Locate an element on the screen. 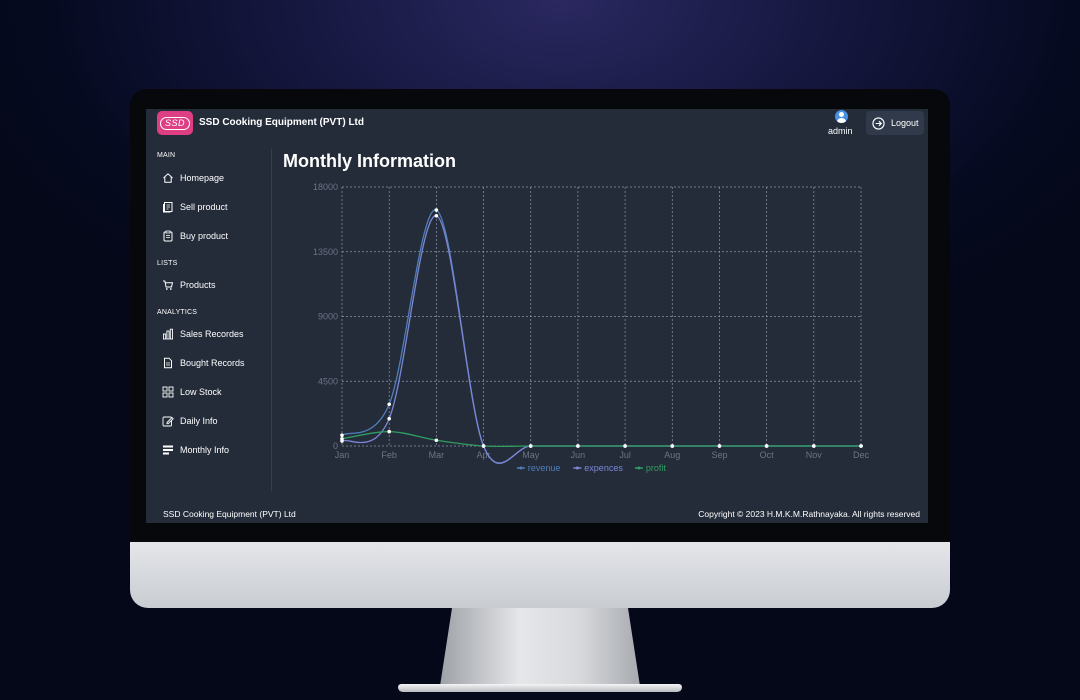 The image size is (1080, 700). document-icon is located at coordinates (168, 363).